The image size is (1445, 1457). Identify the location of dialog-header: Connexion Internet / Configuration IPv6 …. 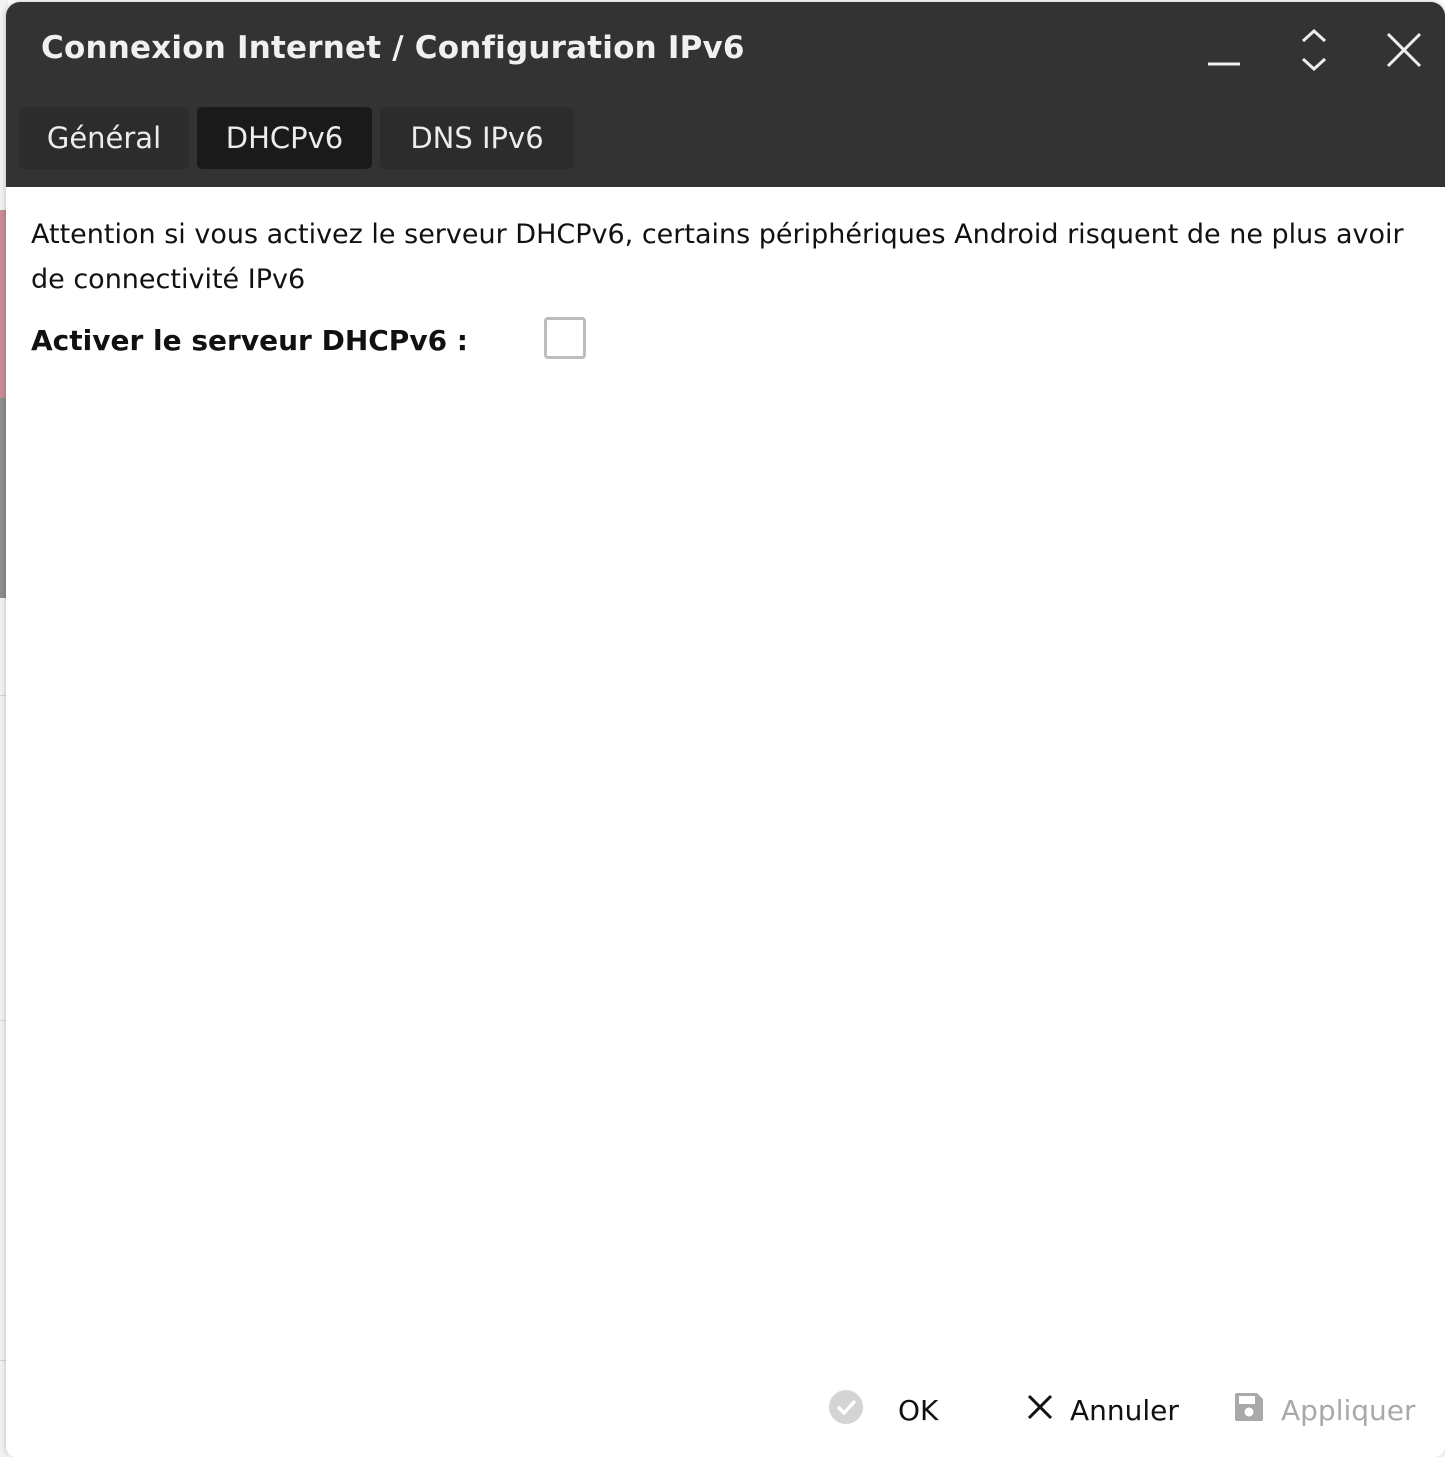
(725, 94).